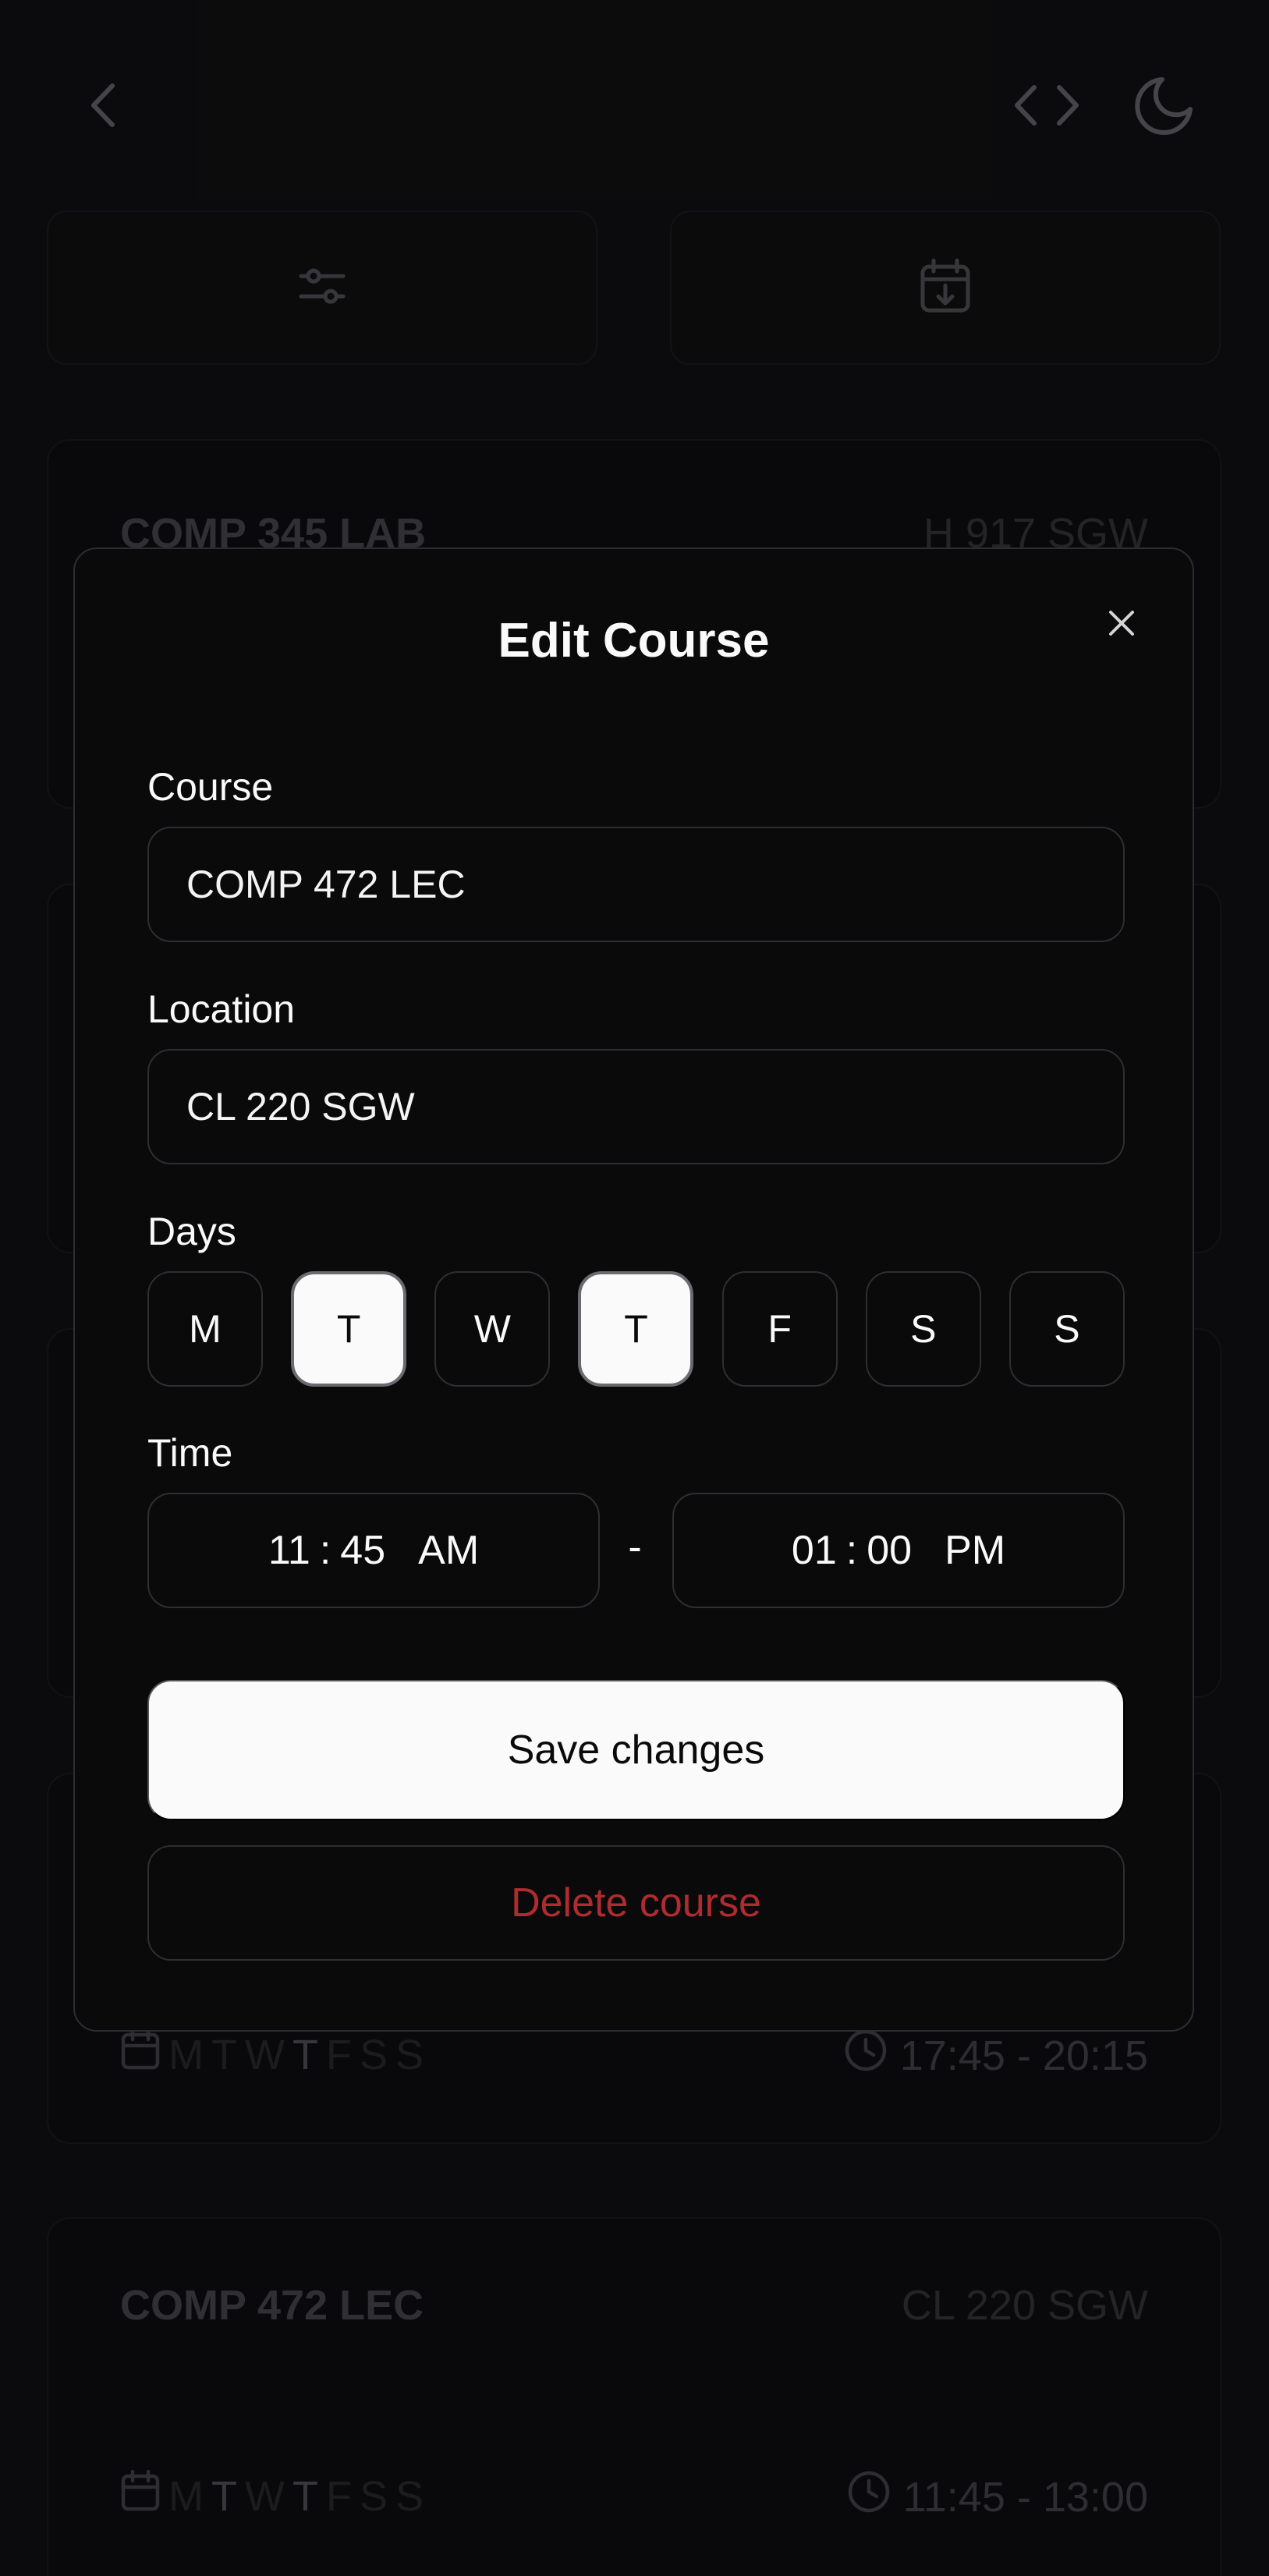 Image resolution: width=1269 pixels, height=2576 pixels. What do you see at coordinates (362, 1550) in the screenshot?
I see `start-minute: 45` at bounding box center [362, 1550].